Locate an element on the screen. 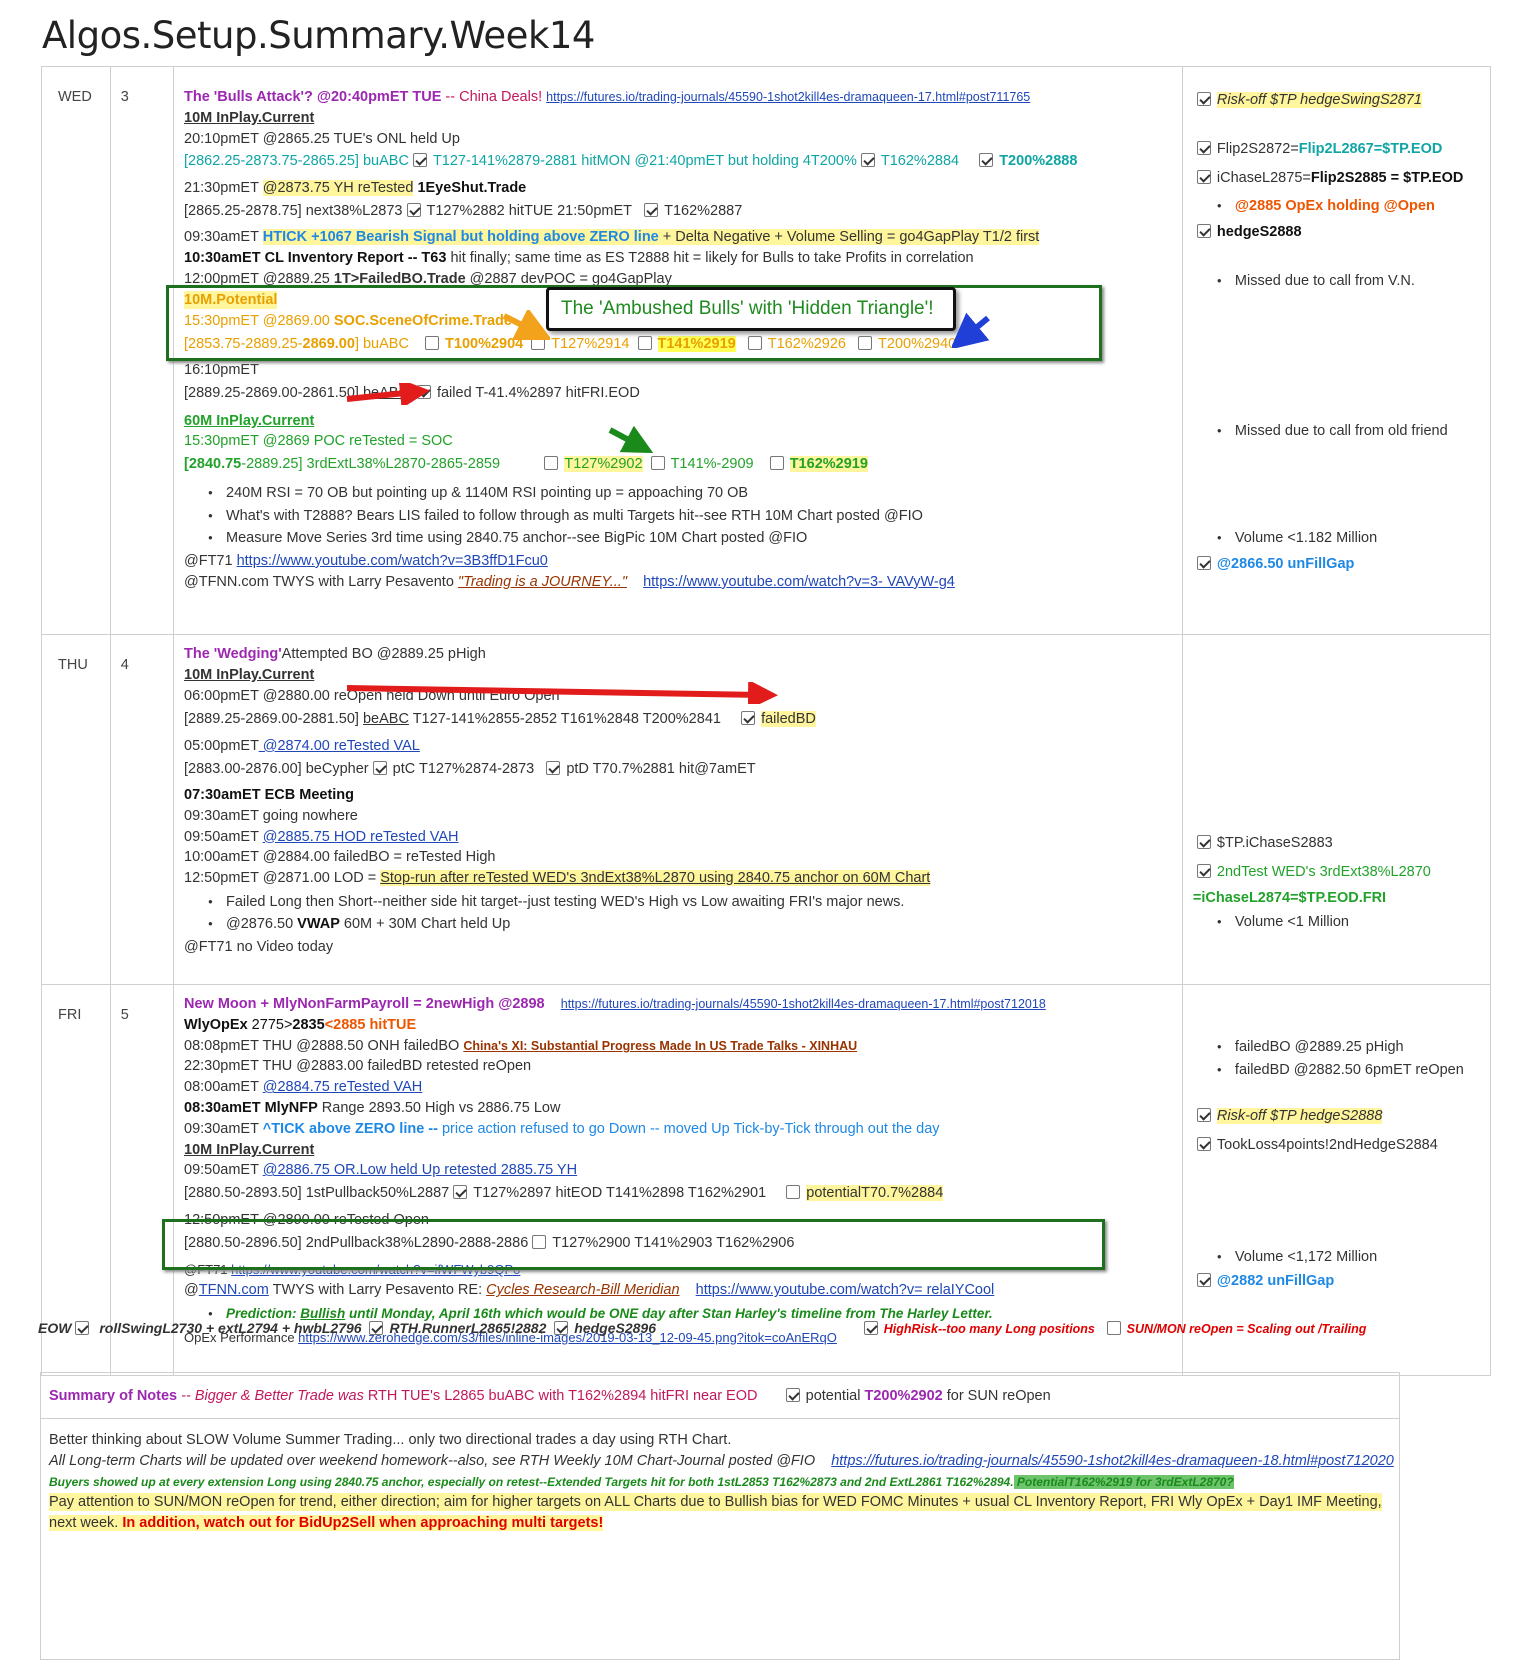 This screenshot has height=1664, width=1526. vah-link: @2884.75 reTested VAH is located at coordinates (343, 1087).